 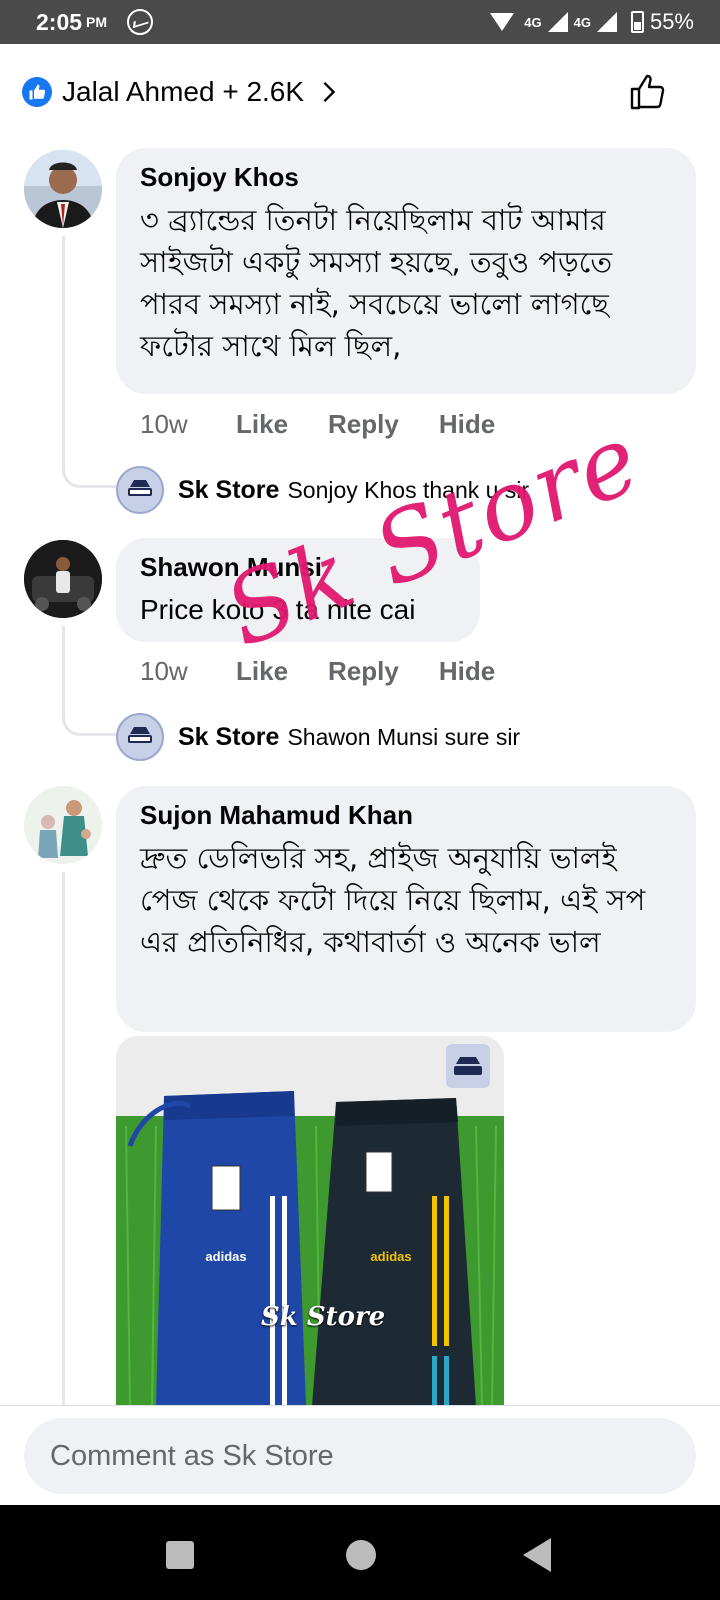 What do you see at coordinates (262, 424) in the screenshot?
I see `like-link: Like` at bounding box center [262, 424].